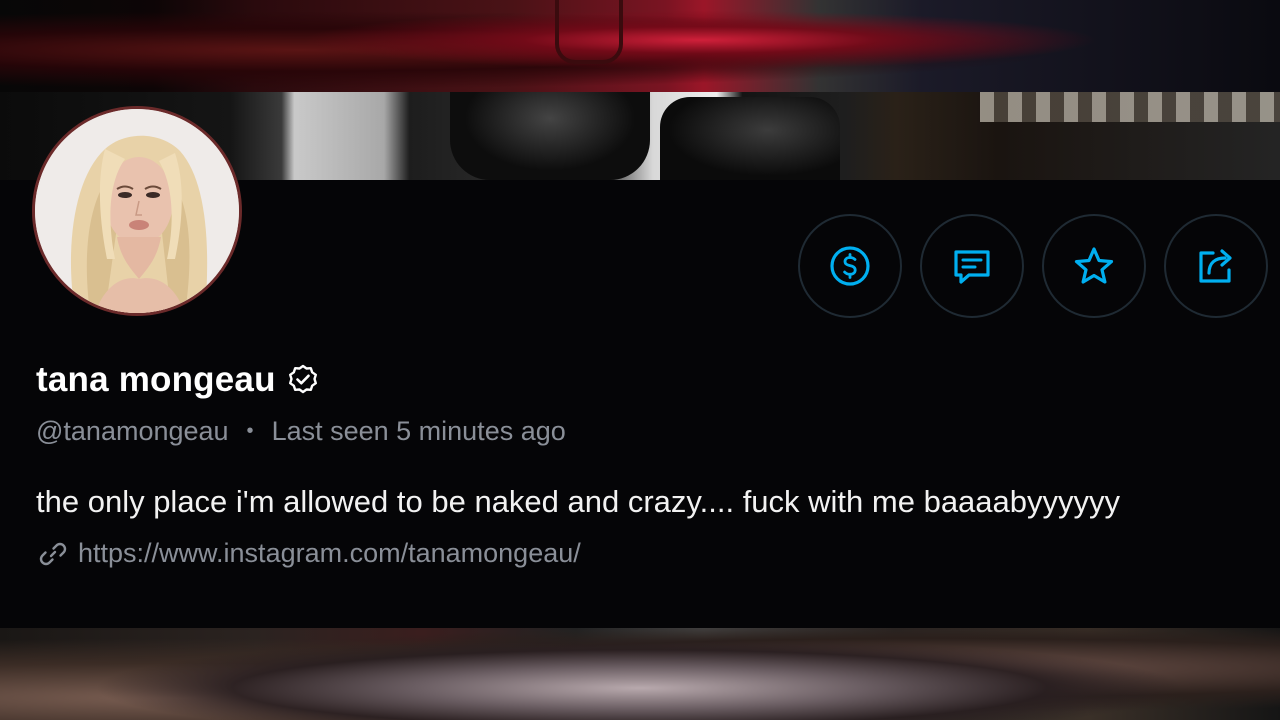 The height and width of the screenshot is (720, 1280). I want to click on display-name: tana mongeau, so click(156, 379).